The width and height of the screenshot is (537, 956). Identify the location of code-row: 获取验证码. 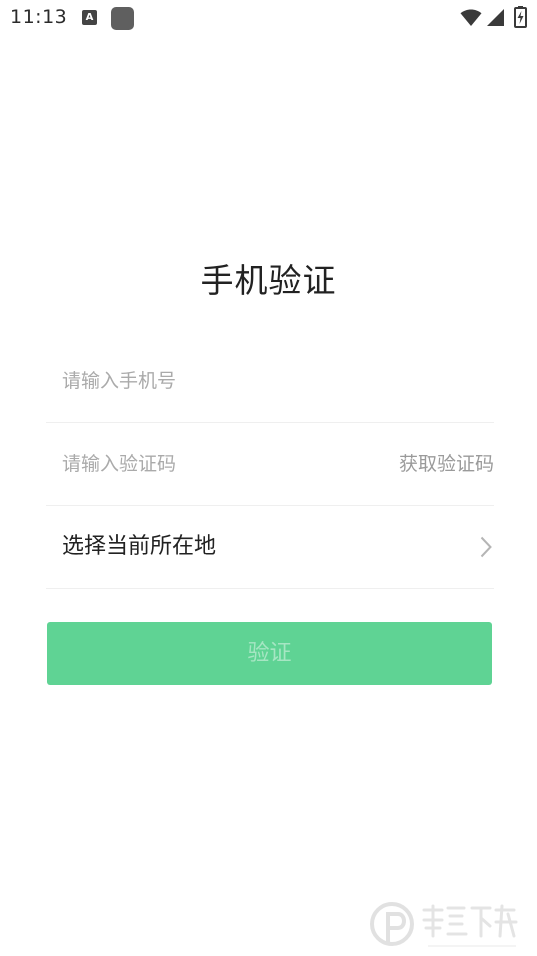
(270, 464).